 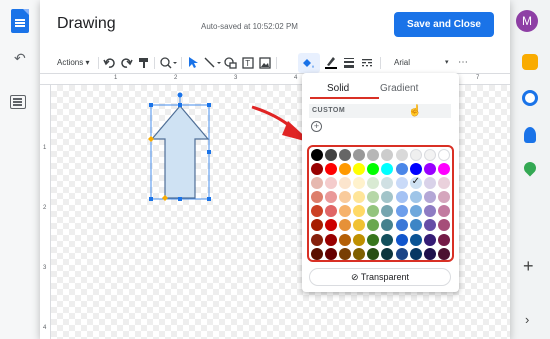 I want to click on tab-solid: Solid, so click(x=338, y=88).